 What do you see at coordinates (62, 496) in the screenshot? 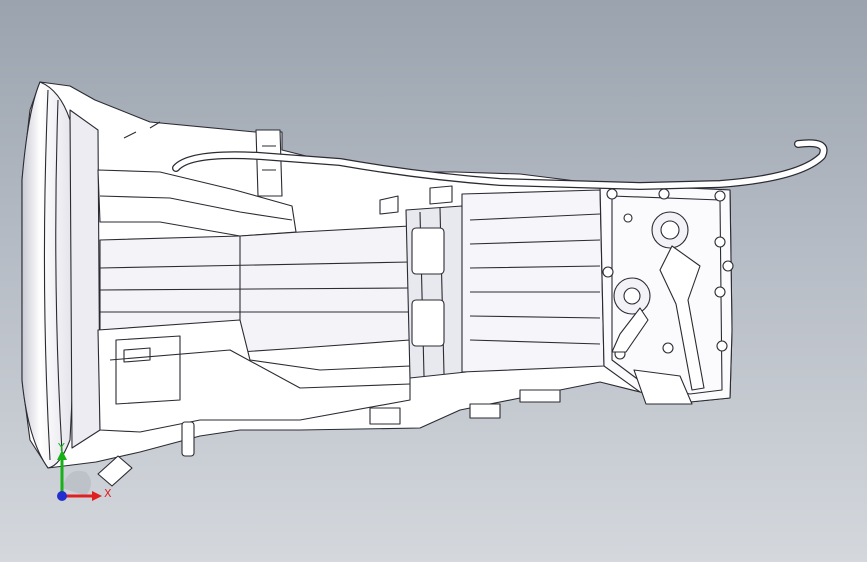
I see `z-axis-dot` at bounding box center [62, 496].